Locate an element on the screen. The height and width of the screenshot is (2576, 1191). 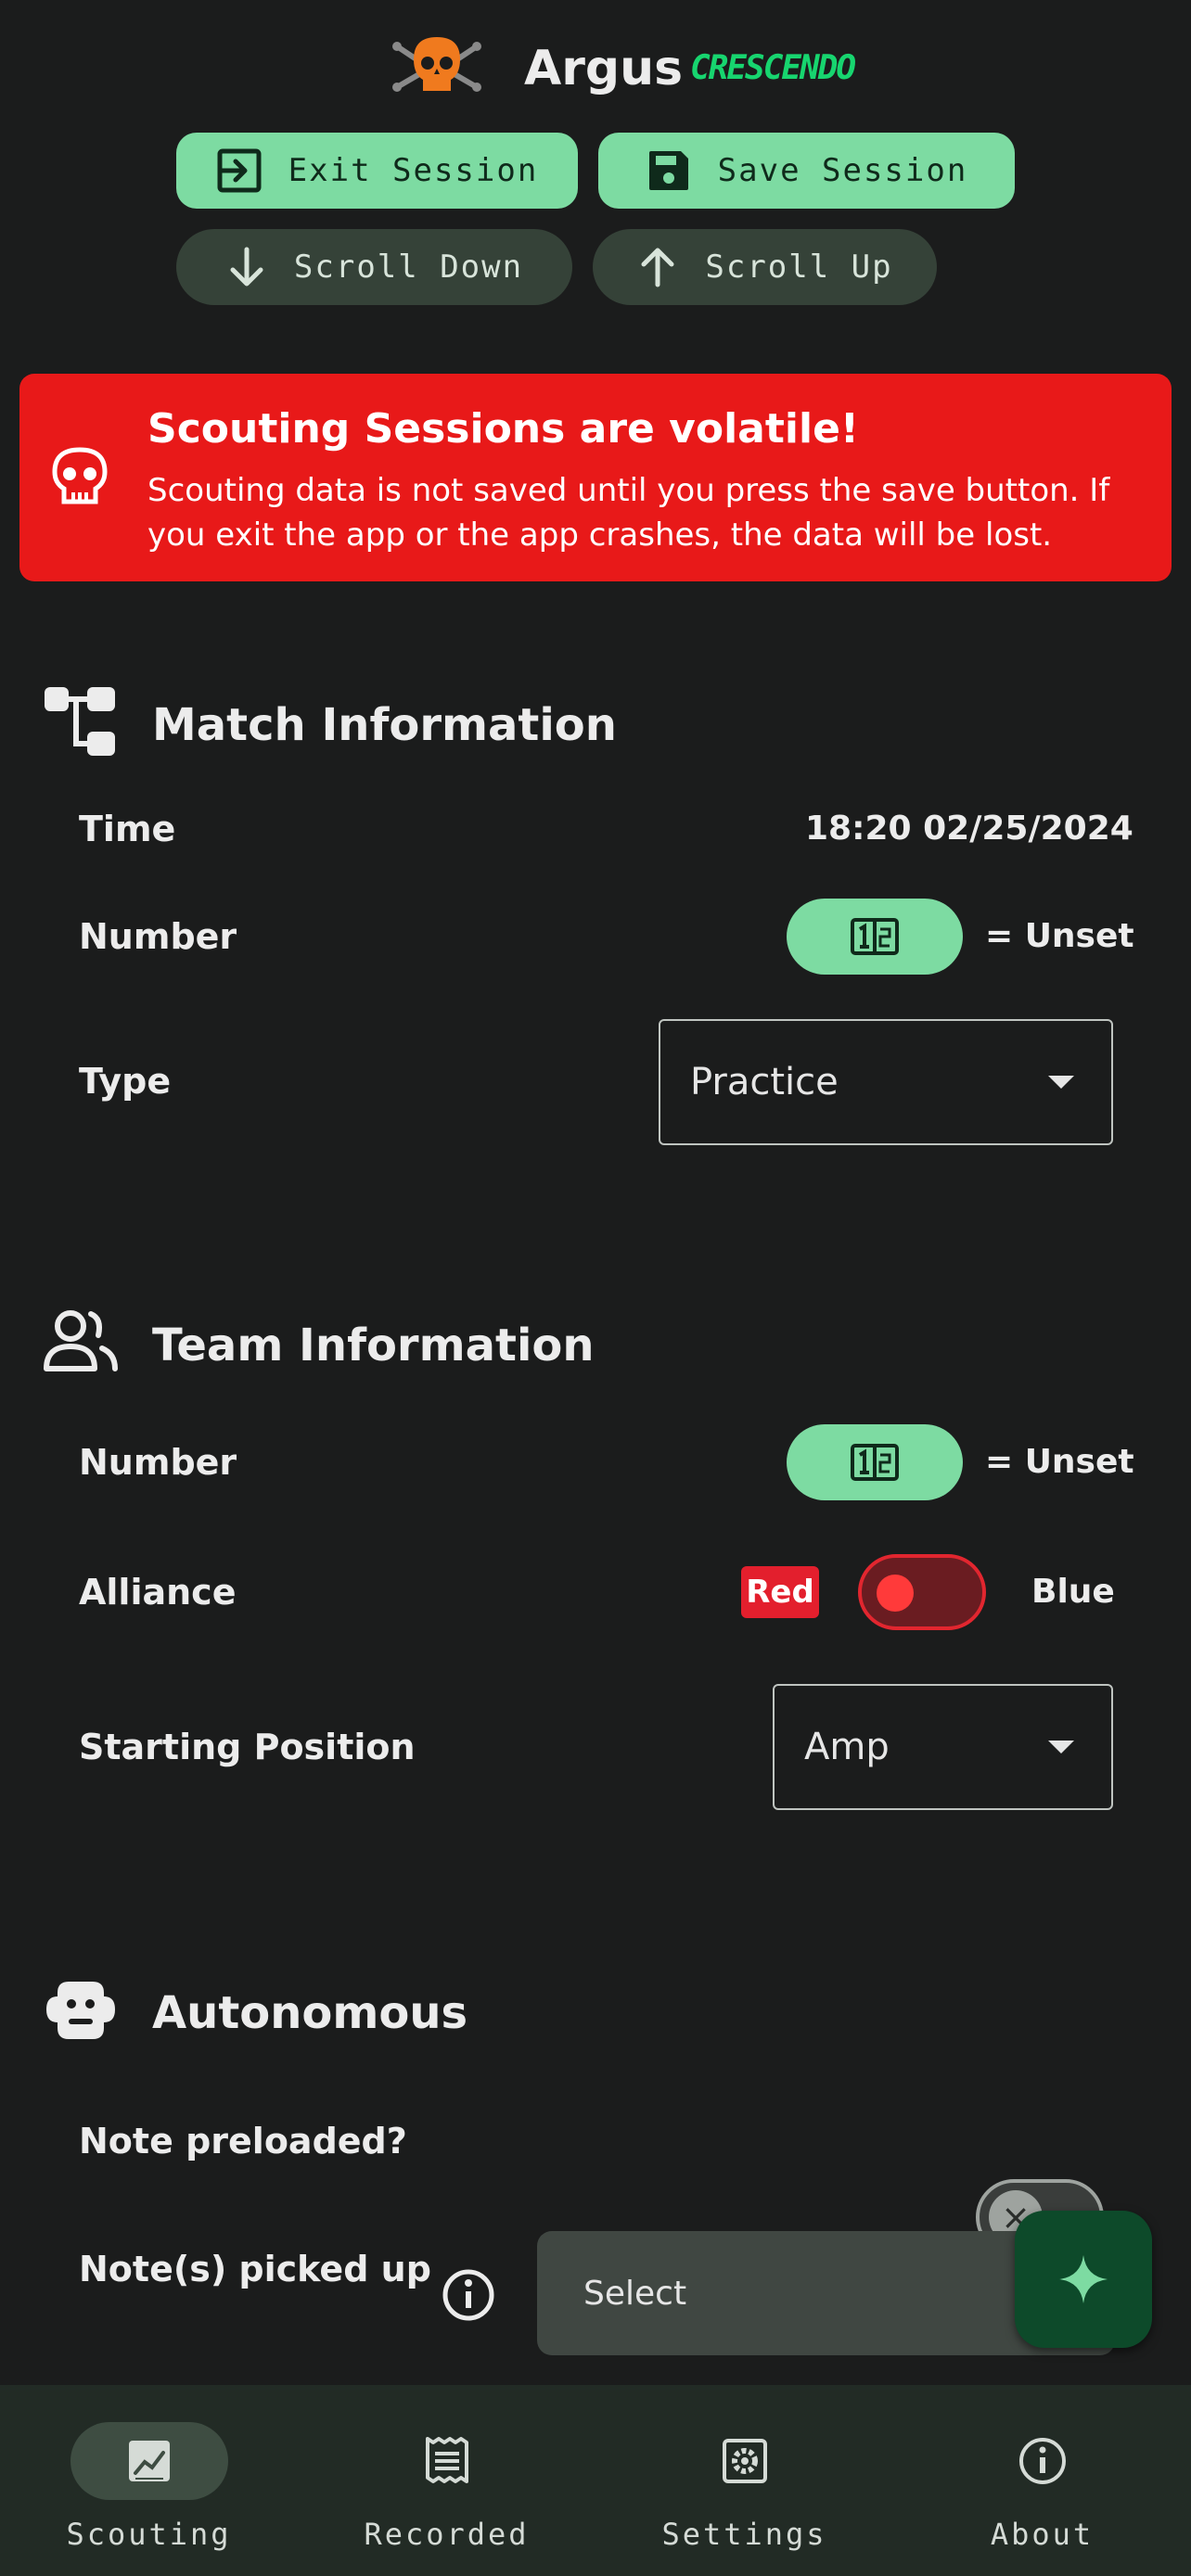
nav-label-recorded: Recorded is located at coordinates (447, 2534).